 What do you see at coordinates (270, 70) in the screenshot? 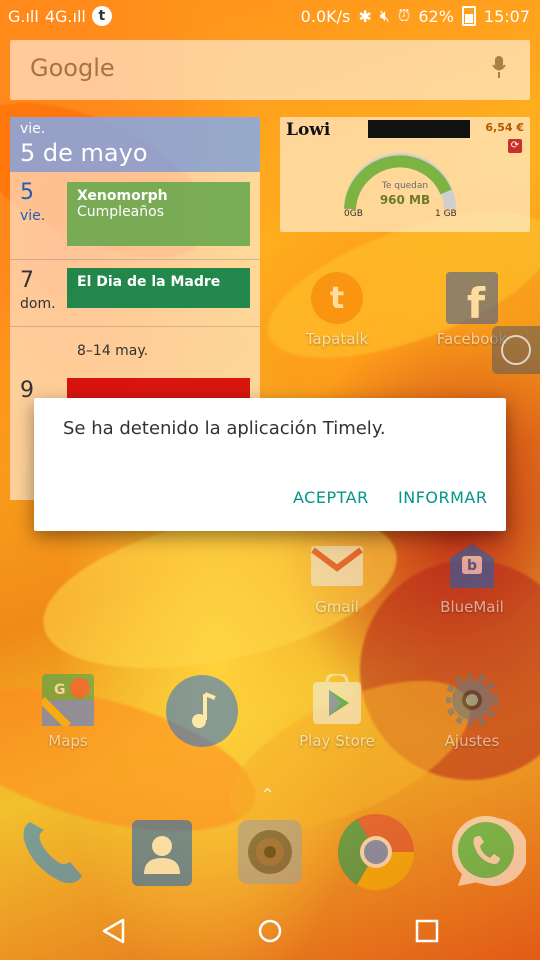
I see `google-search-bar: Google` at bounding box center [270, 70].